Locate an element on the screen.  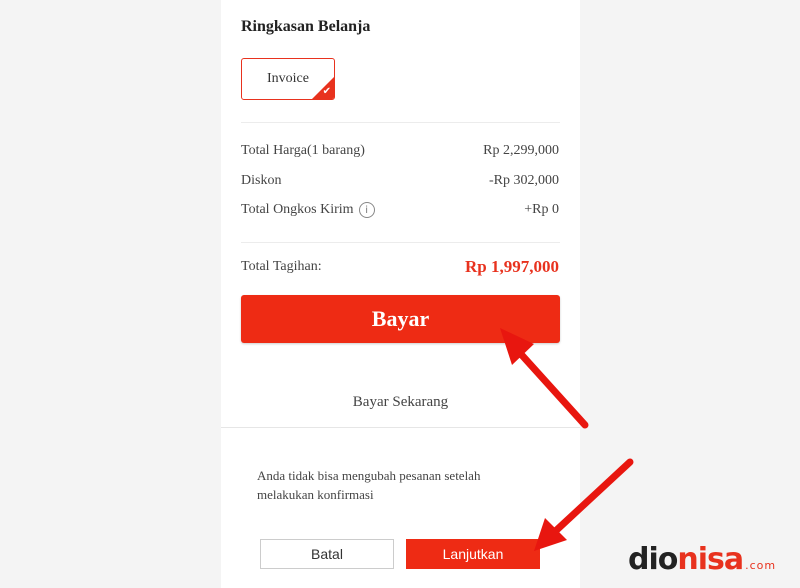
total-value: Rp 1,997,000 is located at coordinates (512, 266).